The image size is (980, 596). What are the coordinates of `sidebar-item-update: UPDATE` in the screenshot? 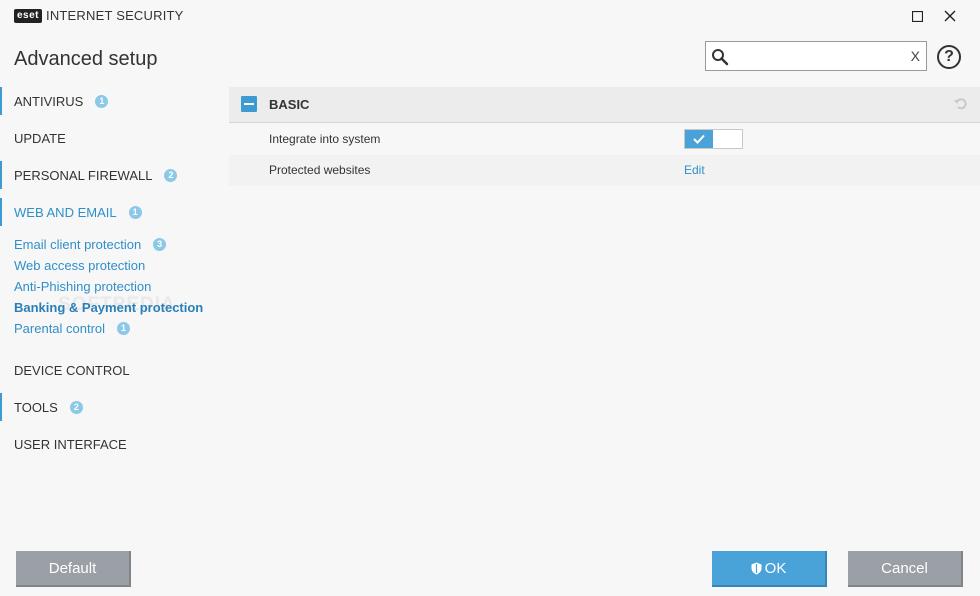 It's located at (114, 138).